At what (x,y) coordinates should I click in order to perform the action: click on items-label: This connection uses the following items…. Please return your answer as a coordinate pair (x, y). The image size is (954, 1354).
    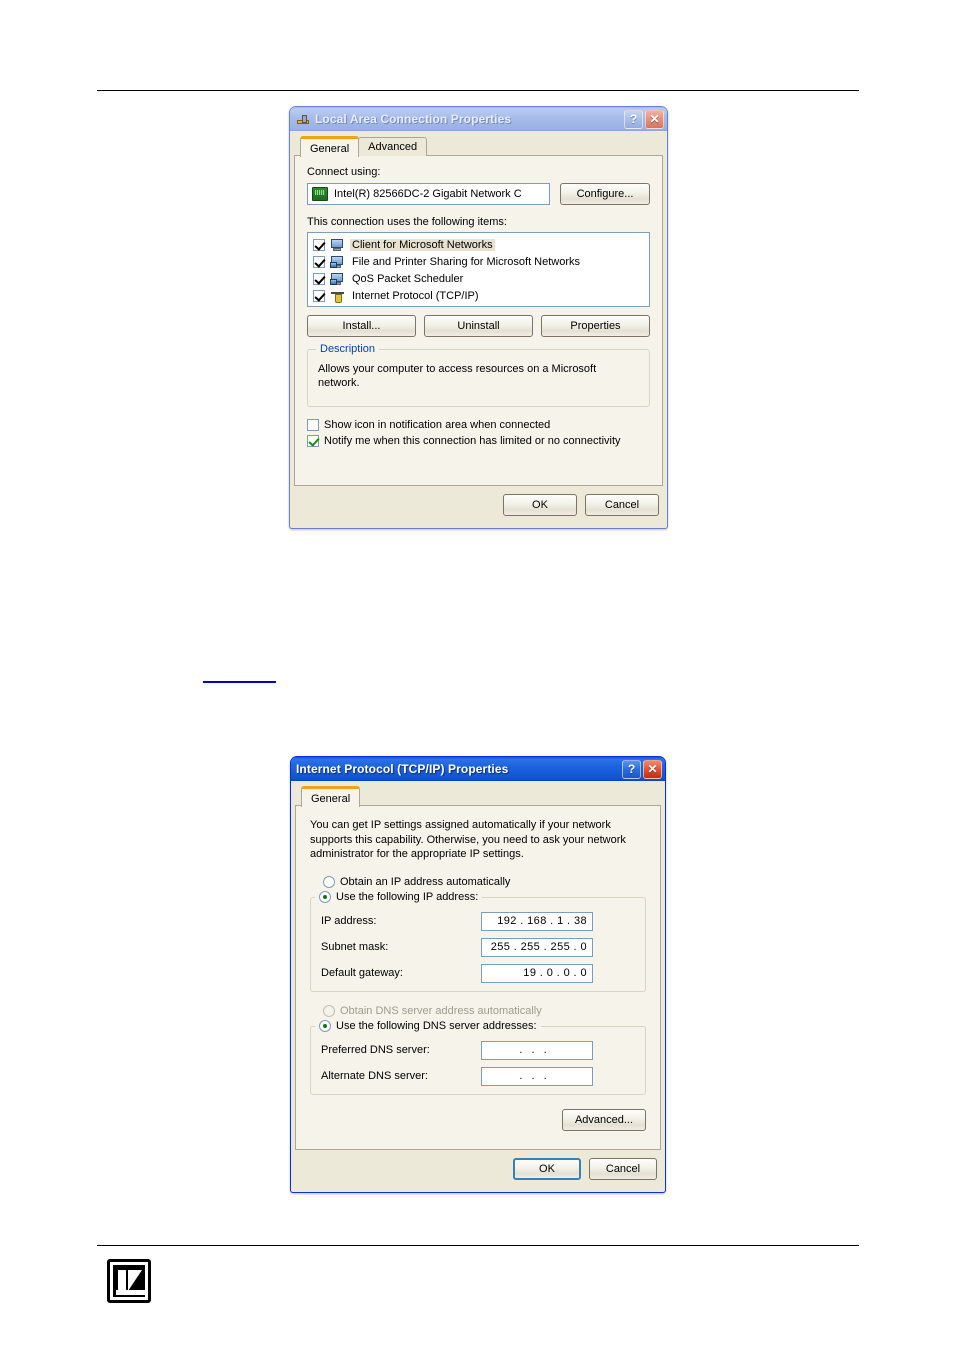
    Looking at the image, I should click on (407, 222).